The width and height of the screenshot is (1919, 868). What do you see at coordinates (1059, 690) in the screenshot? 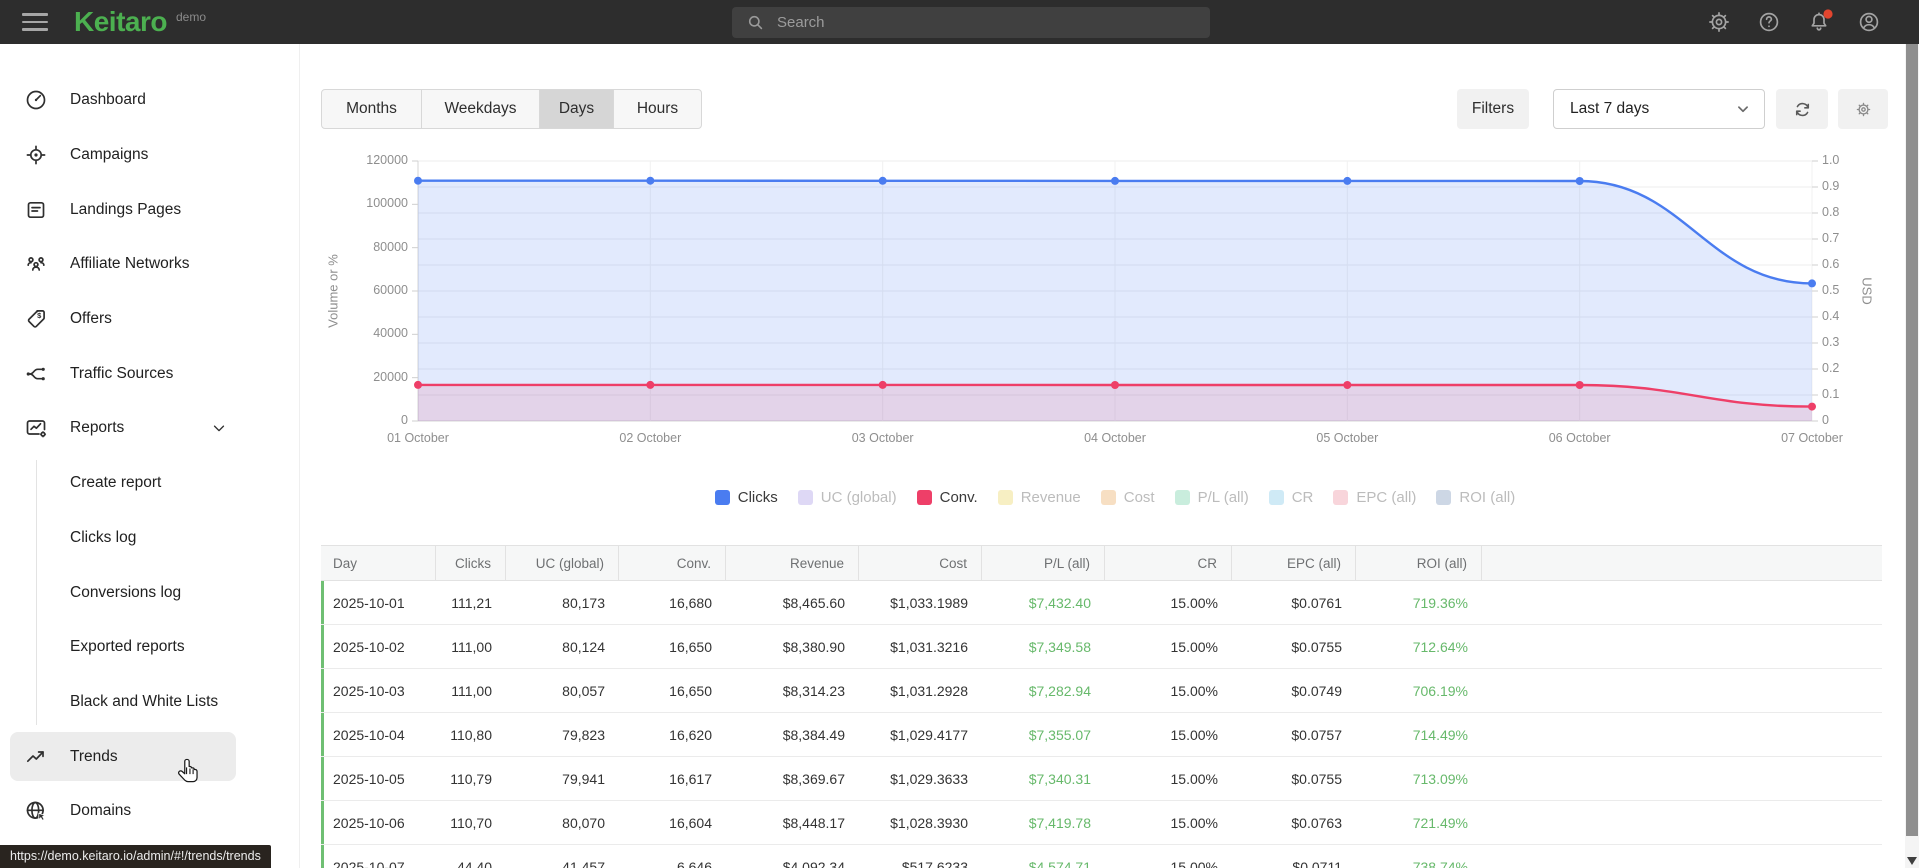
I see `cell-p-l-all: $7,282.94` at bounding box center [1059, 690].